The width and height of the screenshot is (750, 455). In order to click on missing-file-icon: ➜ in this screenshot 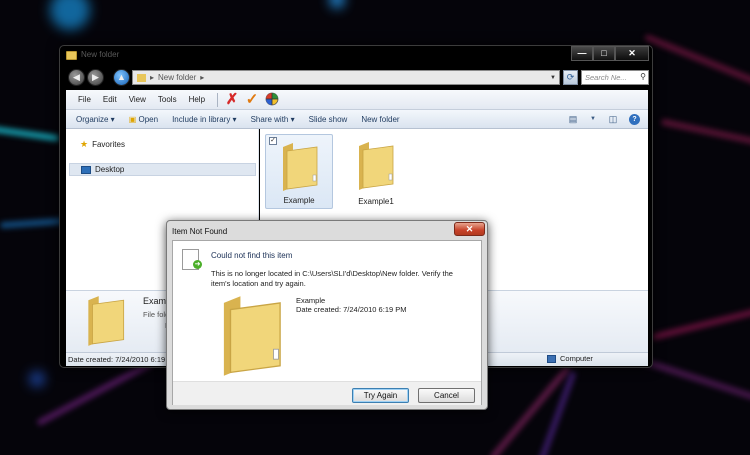, I will do `click(192, 259)`.